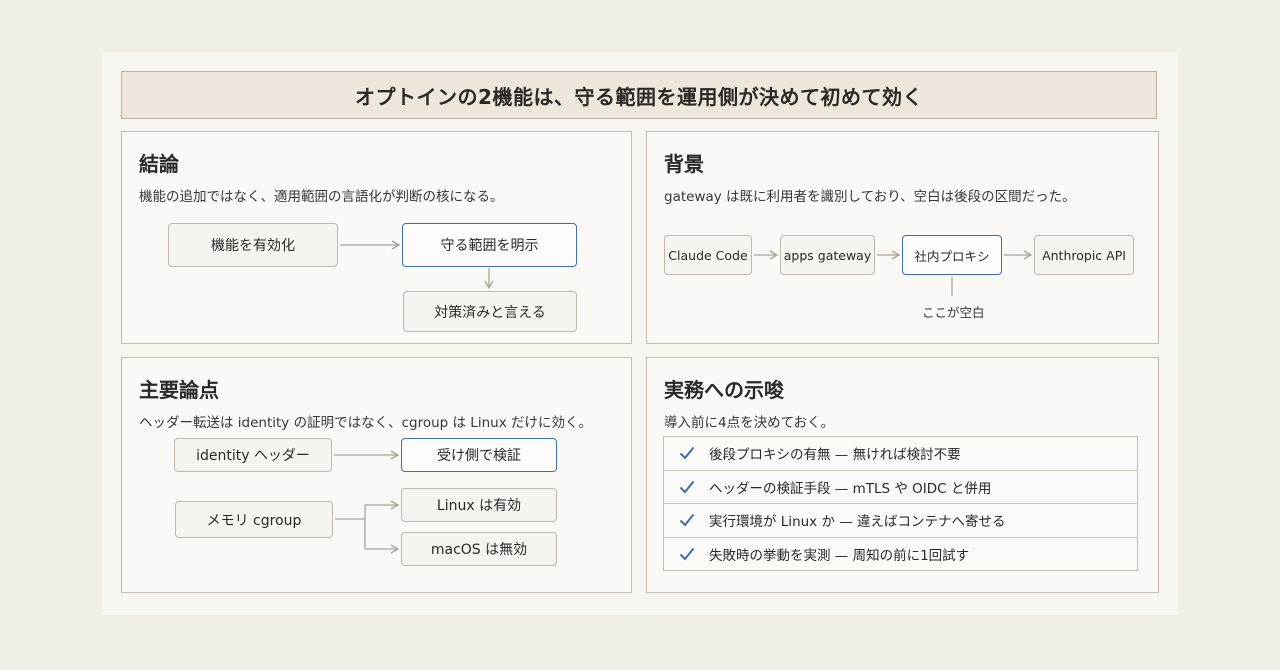 The image size is (1280, 670). Describe the element at coordinates (479, 505) in the screenshot. I see `node-linux-enabled: Linux は有効` at that location.